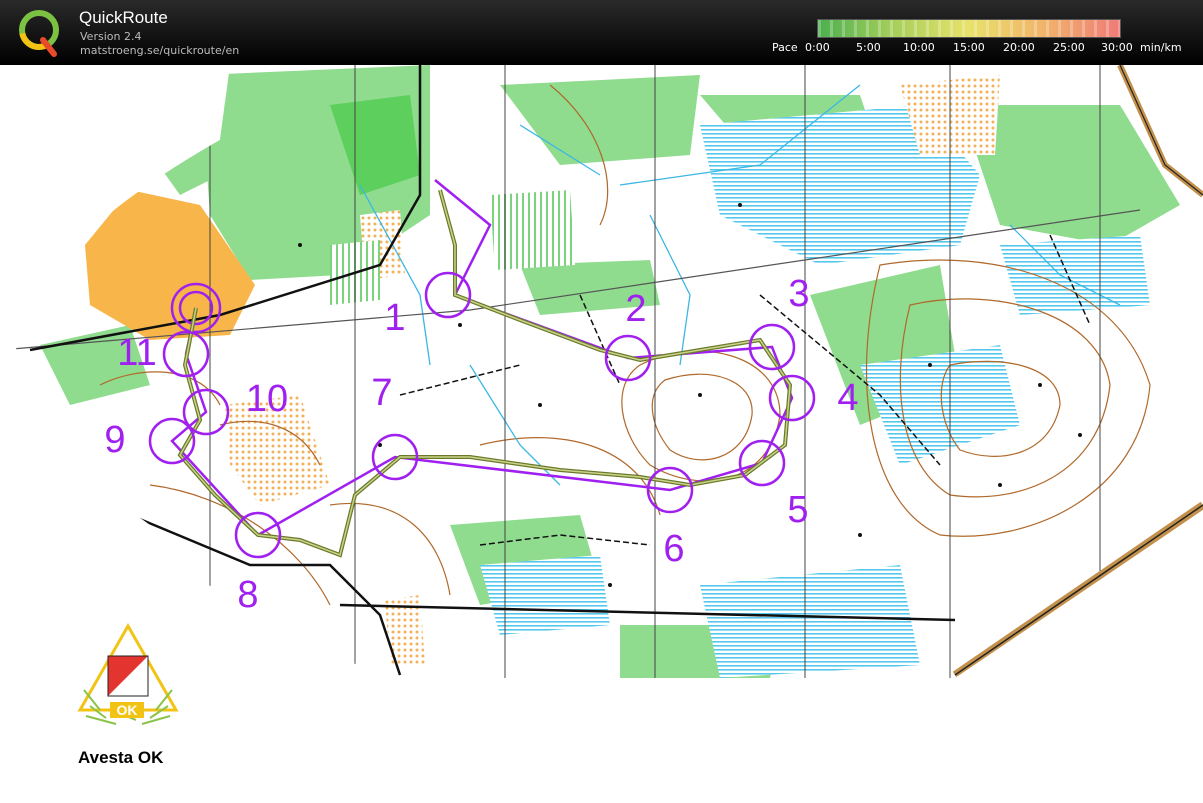  What do you see at coordinates (247, 595) in the screenshot?
I see `control-number: 8` at bounding box center [247, 595].